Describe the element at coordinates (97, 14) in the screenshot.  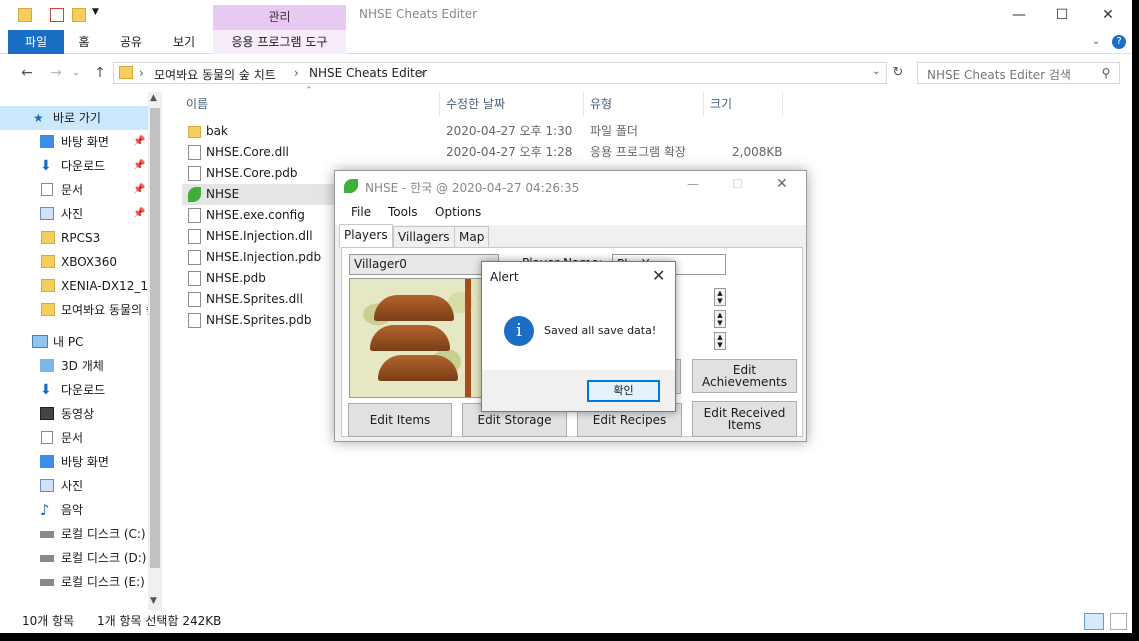
I see `chevron-down-icon: ▼` at that location.